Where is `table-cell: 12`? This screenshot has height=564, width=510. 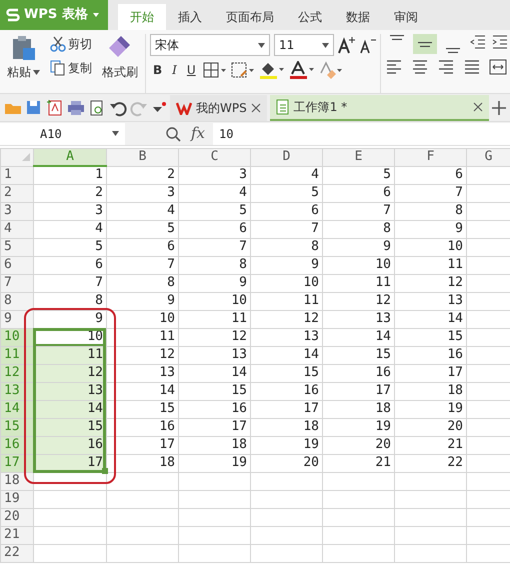
table-cell: 12 is located at coordinates (142, 355).